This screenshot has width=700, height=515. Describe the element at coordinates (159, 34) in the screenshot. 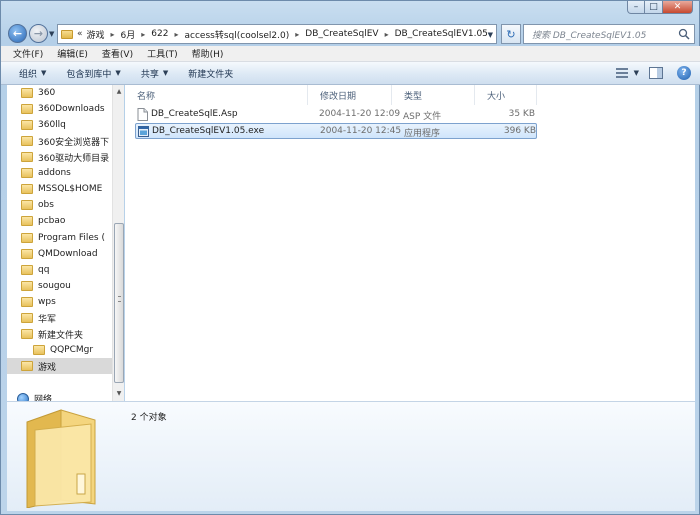

I see `breadcrumb-2: 622` at that location.